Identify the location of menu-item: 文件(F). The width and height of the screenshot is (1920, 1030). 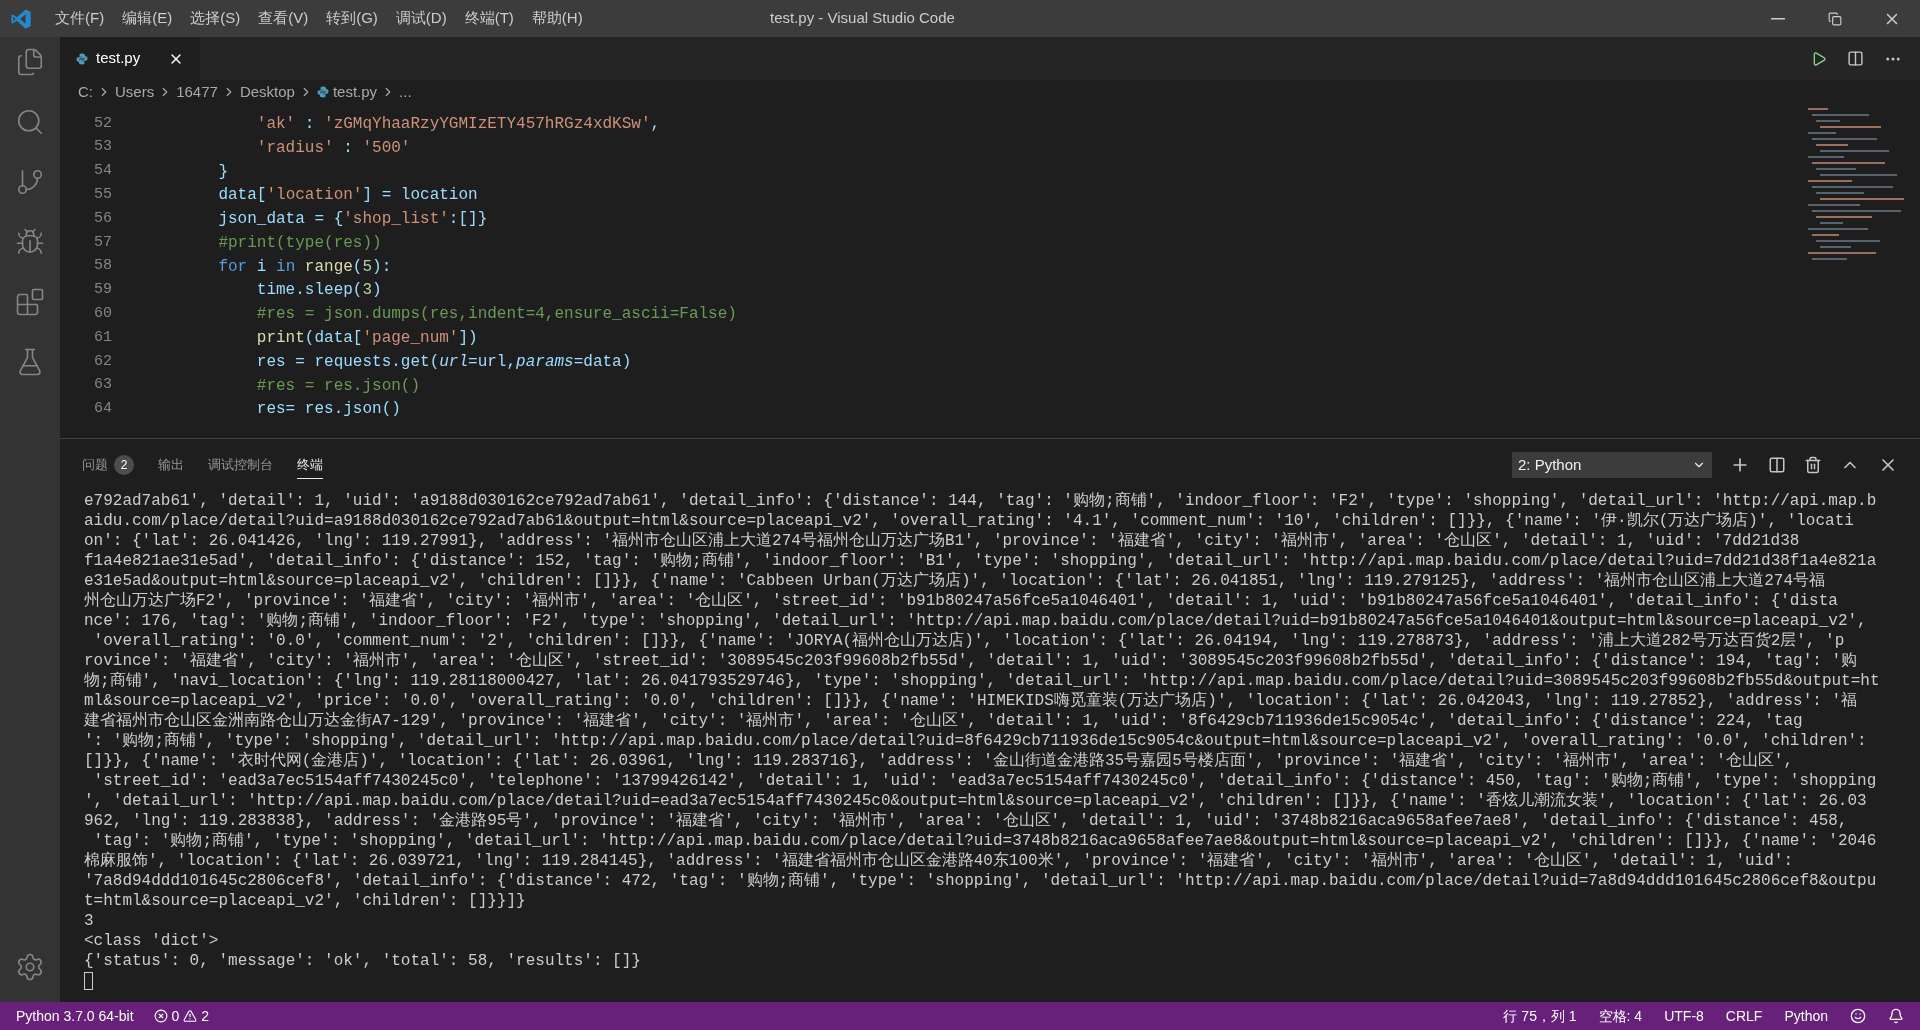
(80, 18).